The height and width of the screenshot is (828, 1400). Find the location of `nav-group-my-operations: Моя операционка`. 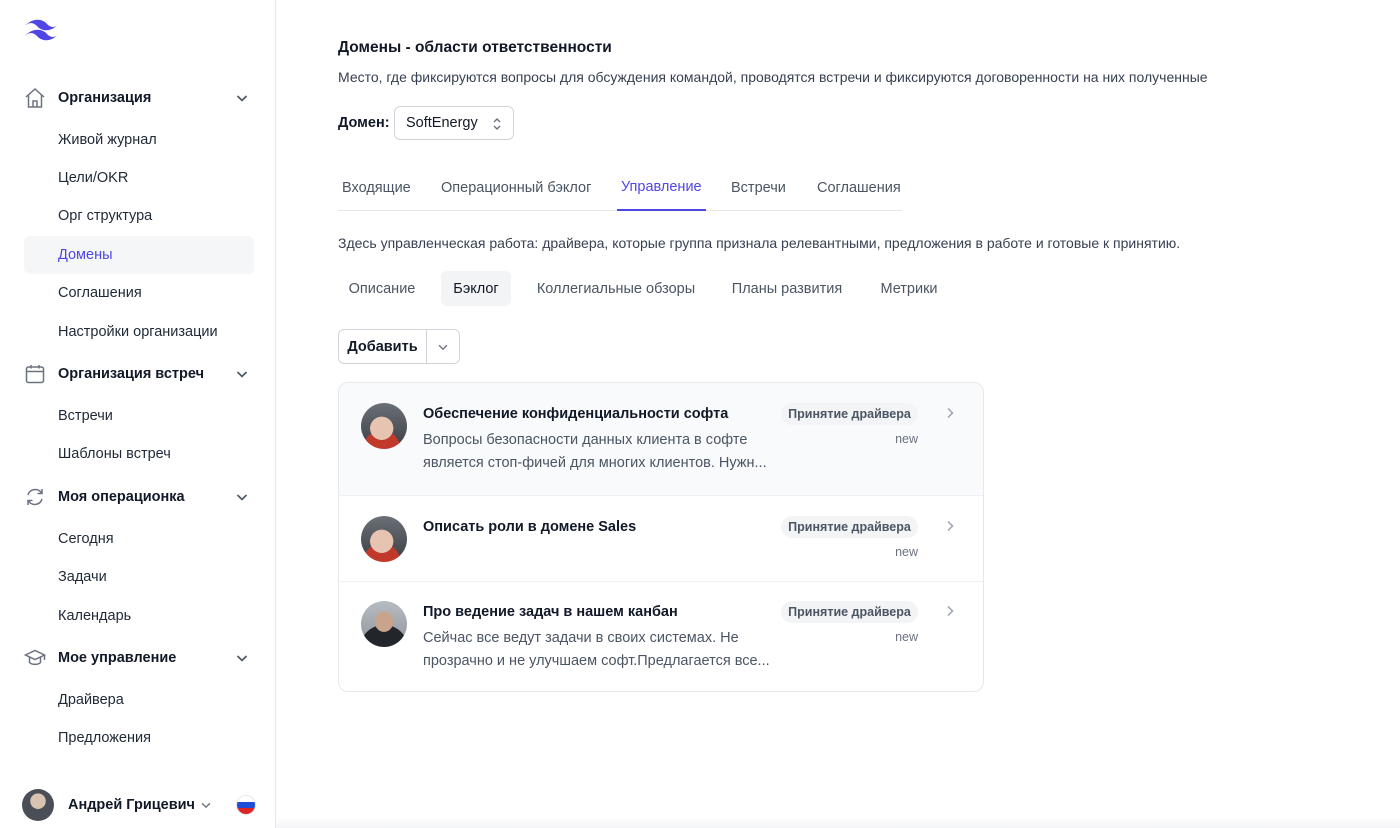

nav-group-my-operations: Моя операционка is located at coordinates (139, 497).